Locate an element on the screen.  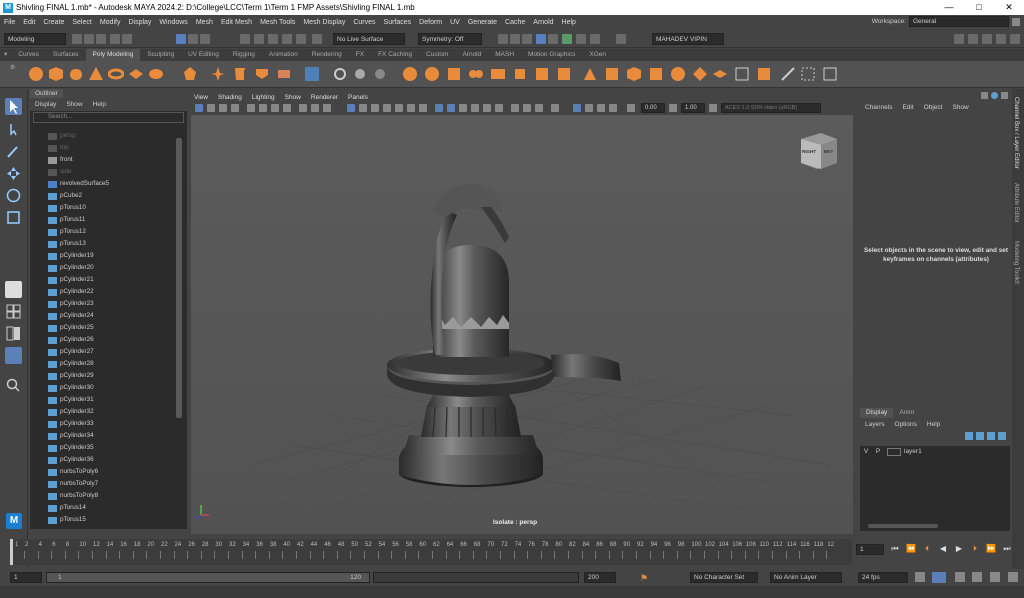
poly-plane-icon is located at coordinates (136, 74).